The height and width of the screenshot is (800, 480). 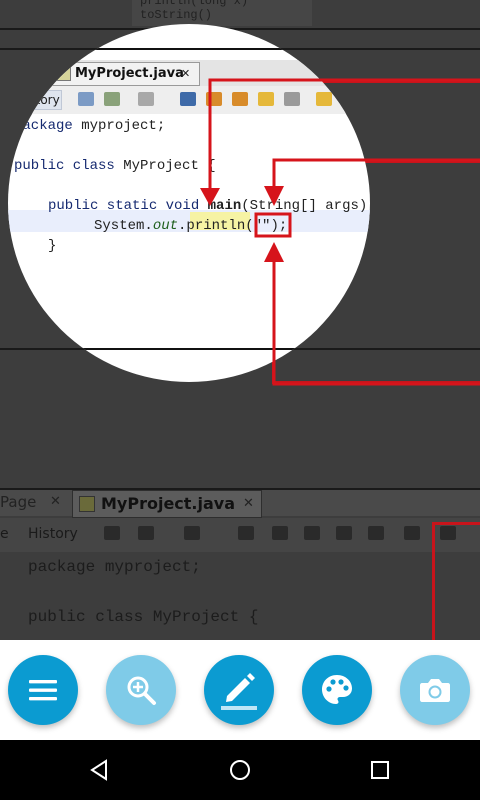 I want to click on zoom-in-icon, so click(x=141, y=690).